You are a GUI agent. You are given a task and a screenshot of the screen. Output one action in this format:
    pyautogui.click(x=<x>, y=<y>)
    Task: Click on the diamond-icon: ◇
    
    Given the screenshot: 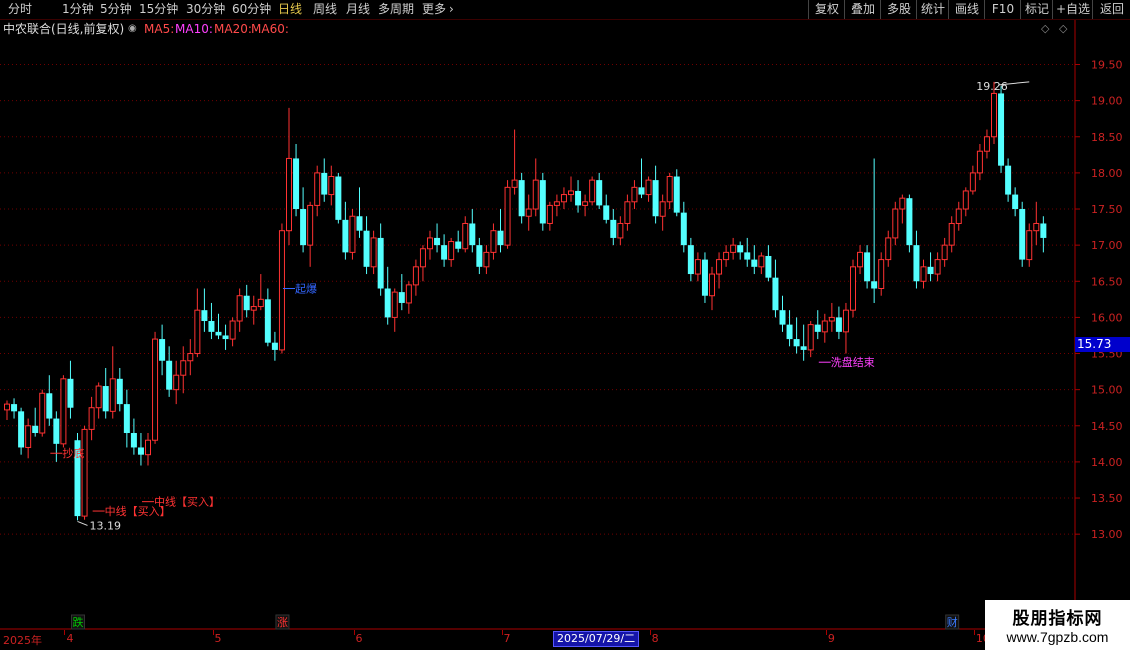 What is the action you would take?
    pyautogui.click(x=1045, y=28)
    